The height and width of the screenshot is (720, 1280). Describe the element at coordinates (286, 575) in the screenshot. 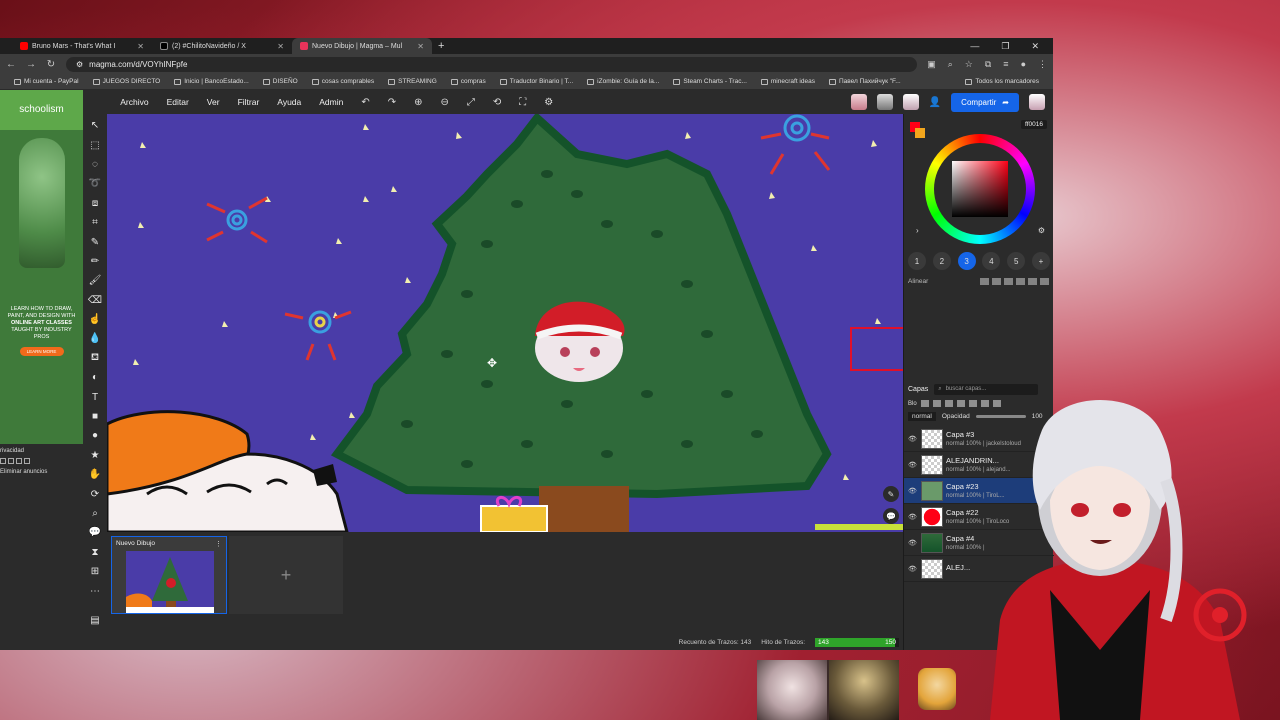

I see `new-document-button: +` at that location.